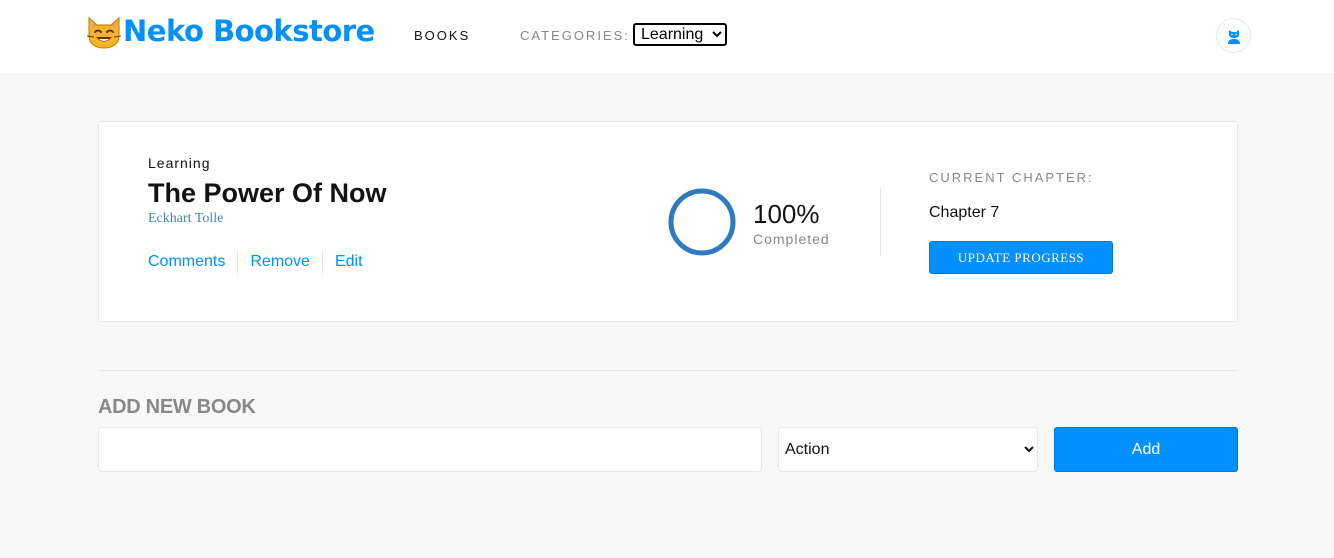  I want to click on user-button, so click(1233, 35).